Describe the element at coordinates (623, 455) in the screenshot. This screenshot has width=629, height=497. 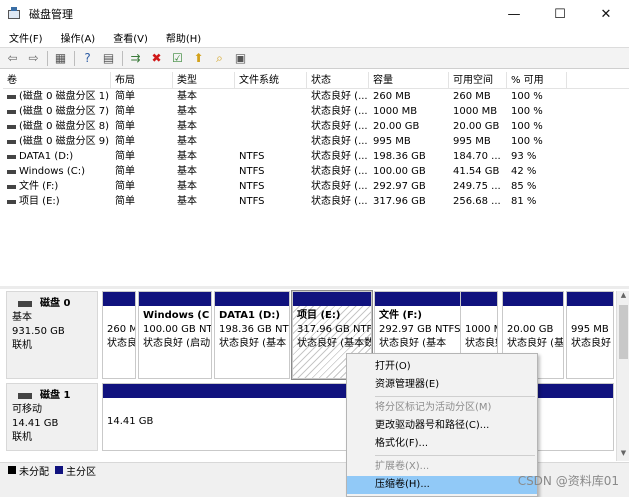
I see `scroll-down-icon: ▼` at that location.